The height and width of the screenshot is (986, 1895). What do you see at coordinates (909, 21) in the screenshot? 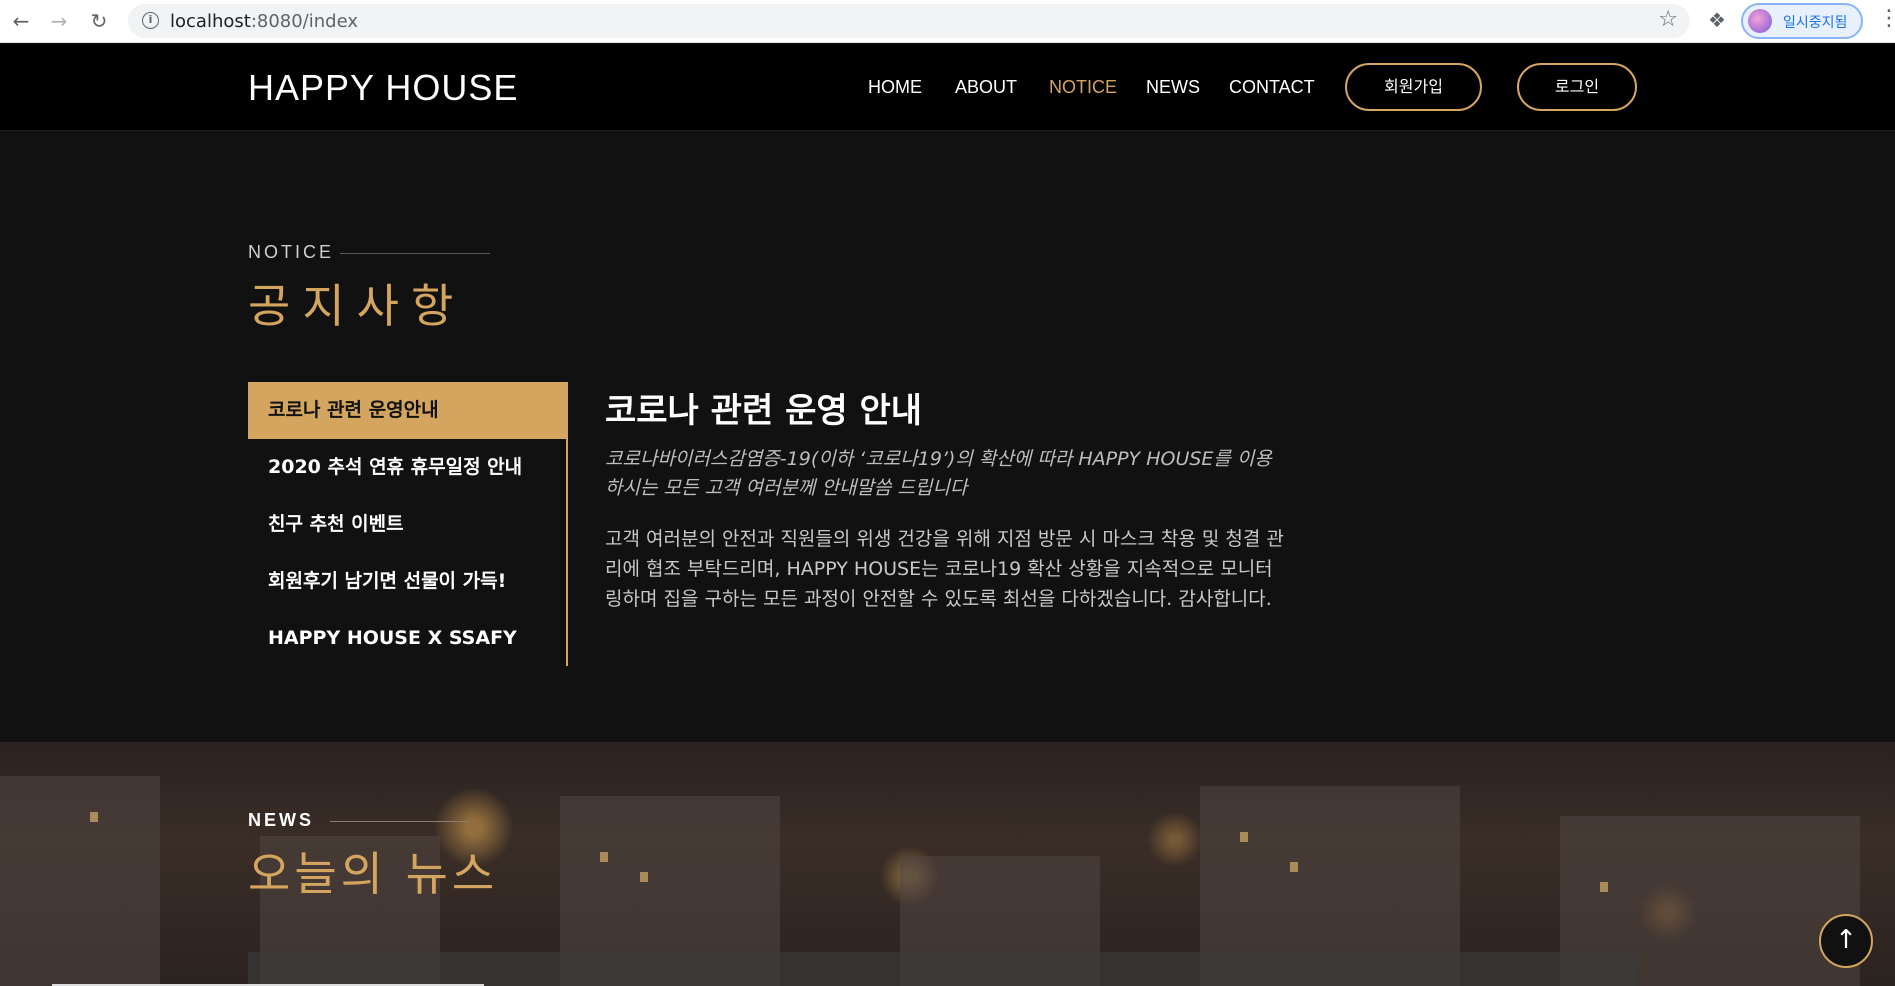
I see `address-bar: i localhost:8080/index ☆` at bounding box center [909, 21].